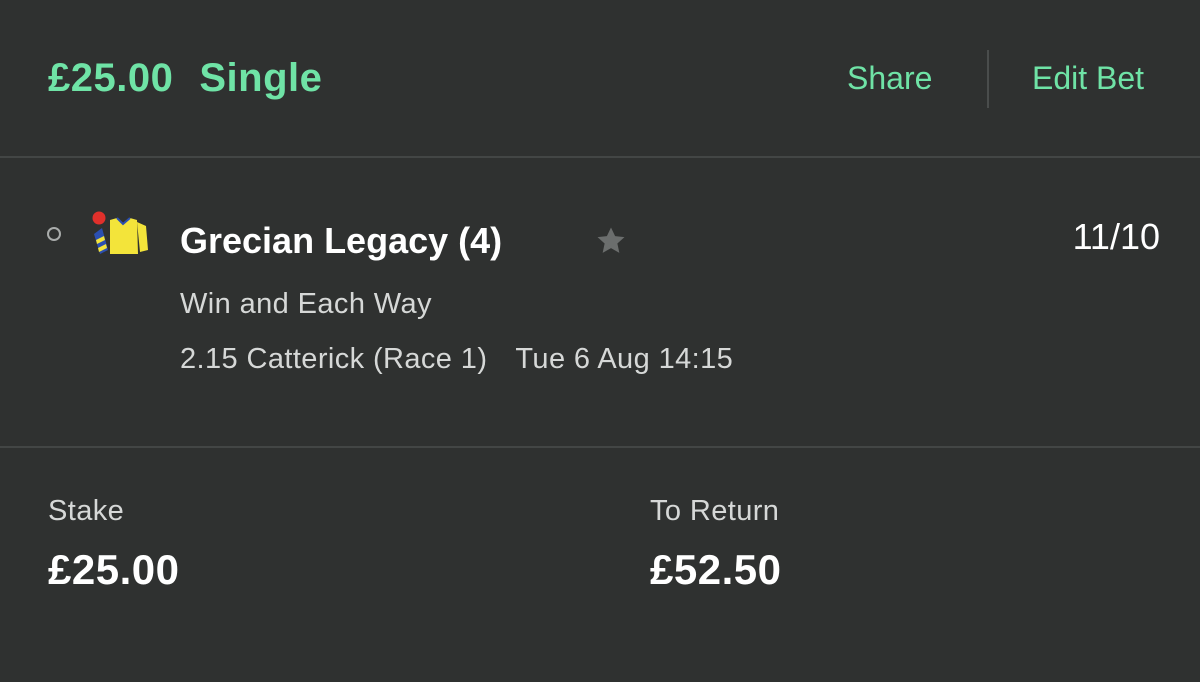 The height and width of the screenshot is (682, 1200). Describe the element at coordinates (988, 79) in the screenshot. I see `header-divider` at that location.